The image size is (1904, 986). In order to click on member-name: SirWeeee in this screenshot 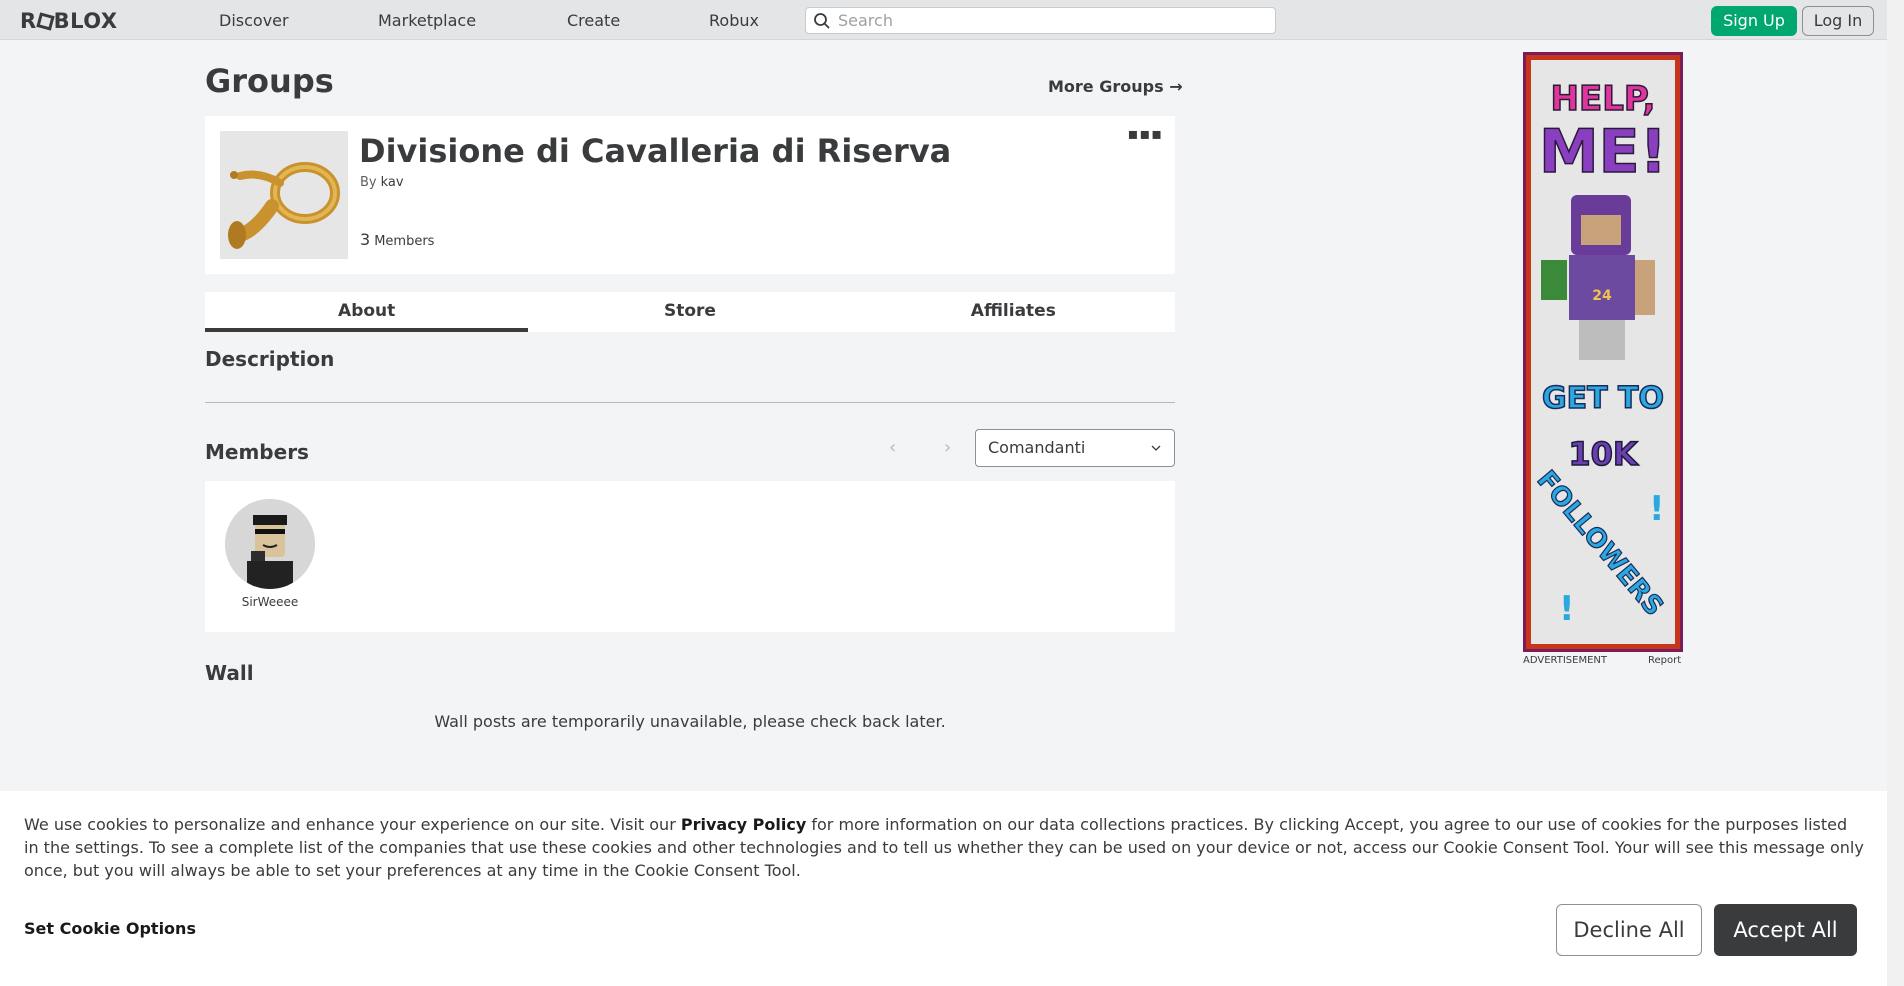, I will do `click(270, 602)`.